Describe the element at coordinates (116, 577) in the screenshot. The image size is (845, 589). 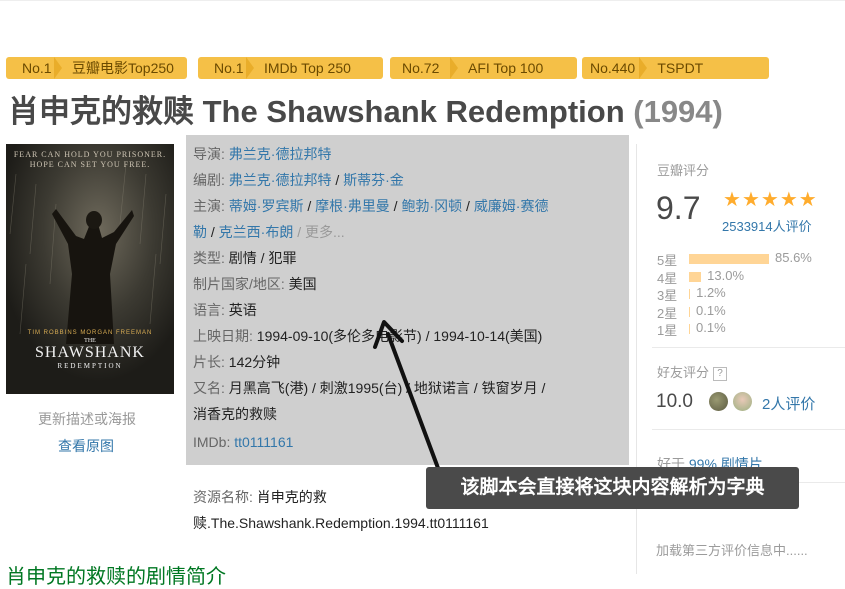
I see `synopsis-heading: 肖申克的救赎的剧情简介` at that location.